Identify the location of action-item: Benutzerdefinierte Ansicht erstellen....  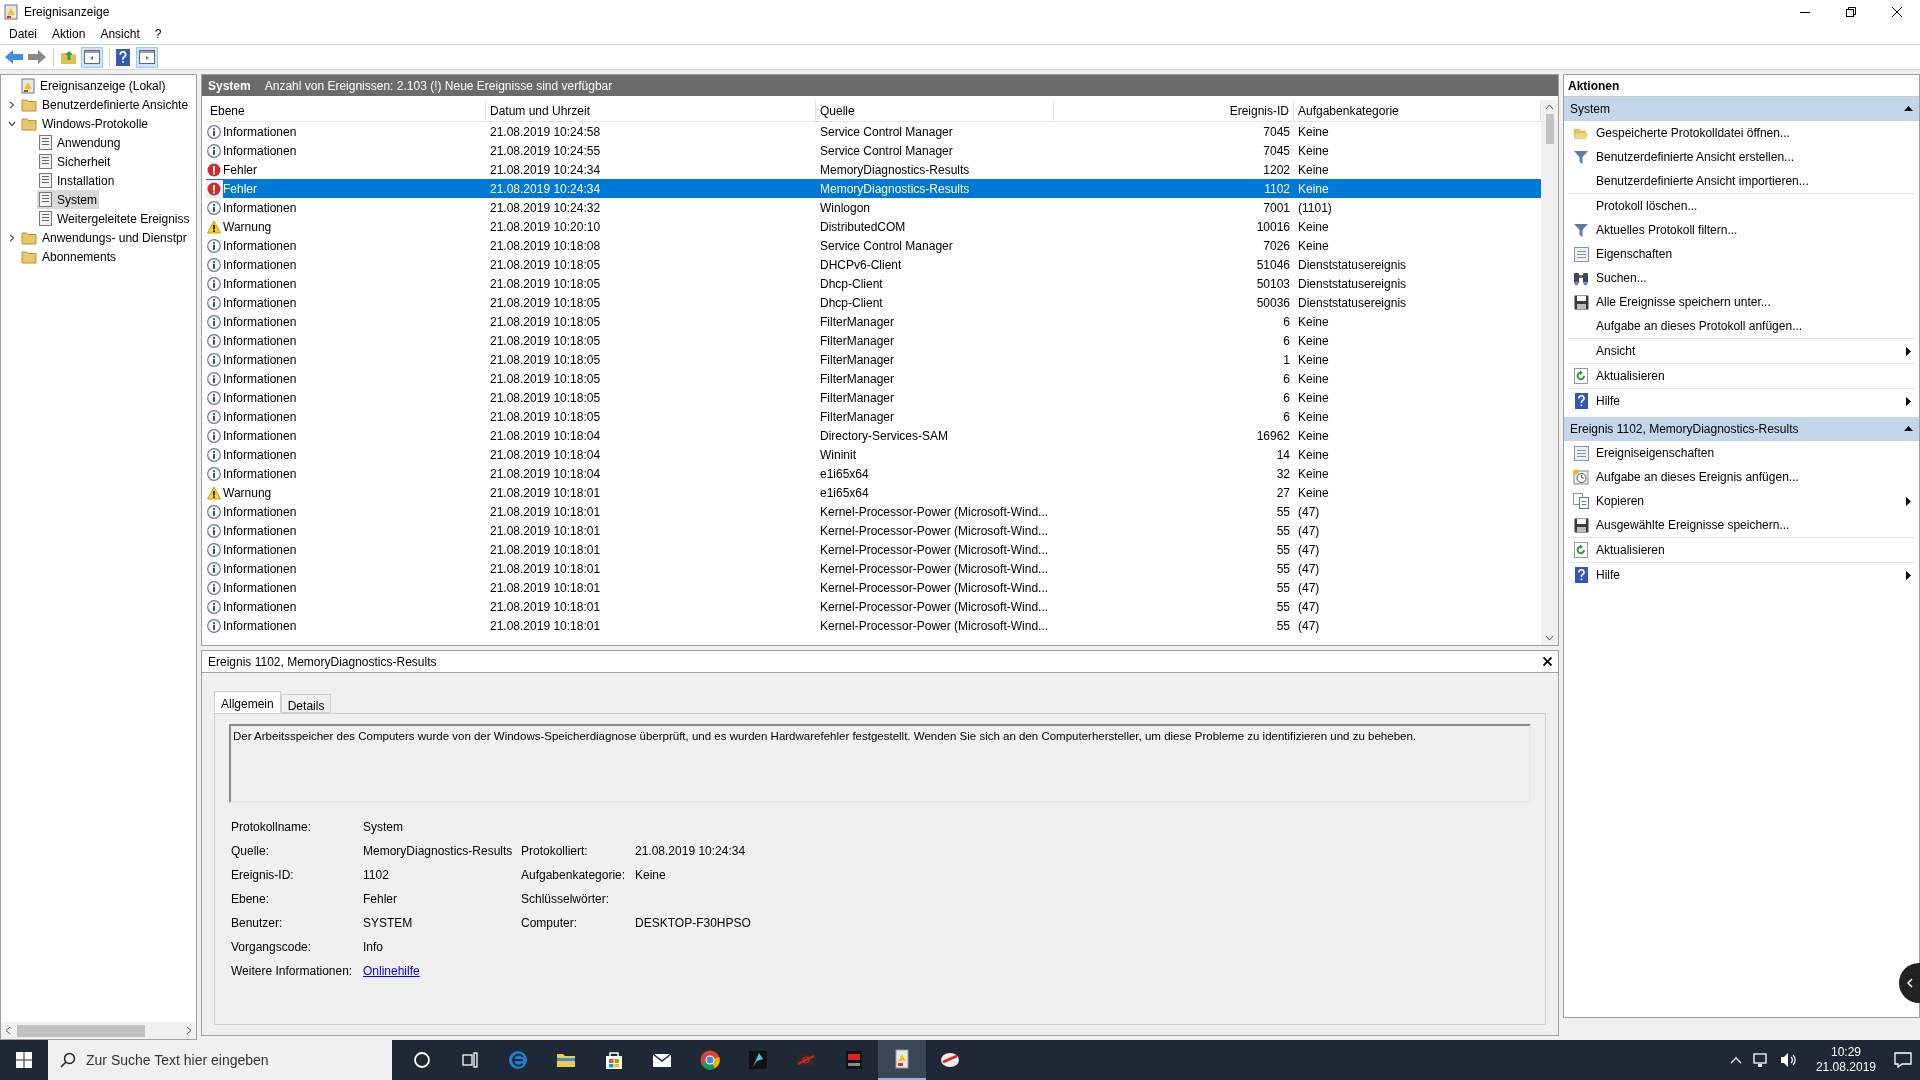
(1741, 157).